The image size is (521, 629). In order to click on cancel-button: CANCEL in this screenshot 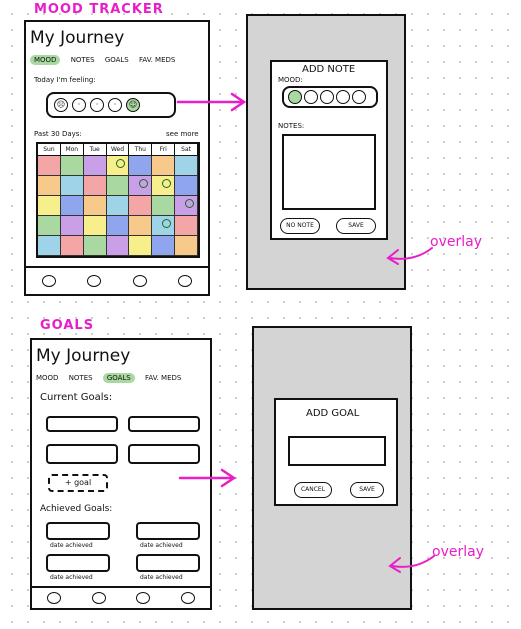, I will do `click(313, 490)`.